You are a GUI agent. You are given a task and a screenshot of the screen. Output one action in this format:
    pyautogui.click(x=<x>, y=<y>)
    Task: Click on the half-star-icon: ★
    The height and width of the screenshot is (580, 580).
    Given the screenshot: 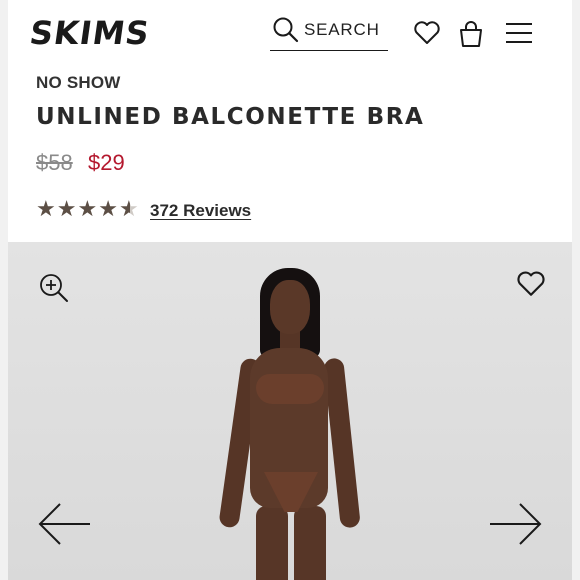 What is the action you would take?
    pyautogui.click(x=128, y=208)
    